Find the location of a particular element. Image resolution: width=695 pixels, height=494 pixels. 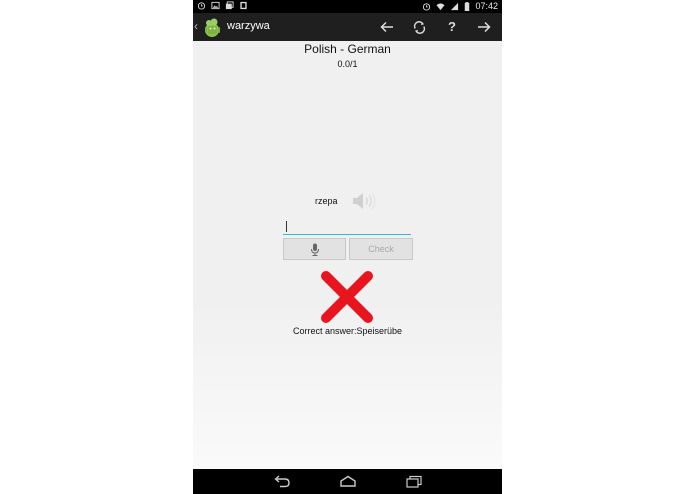

image-icon is located at coordinates (215, 5).